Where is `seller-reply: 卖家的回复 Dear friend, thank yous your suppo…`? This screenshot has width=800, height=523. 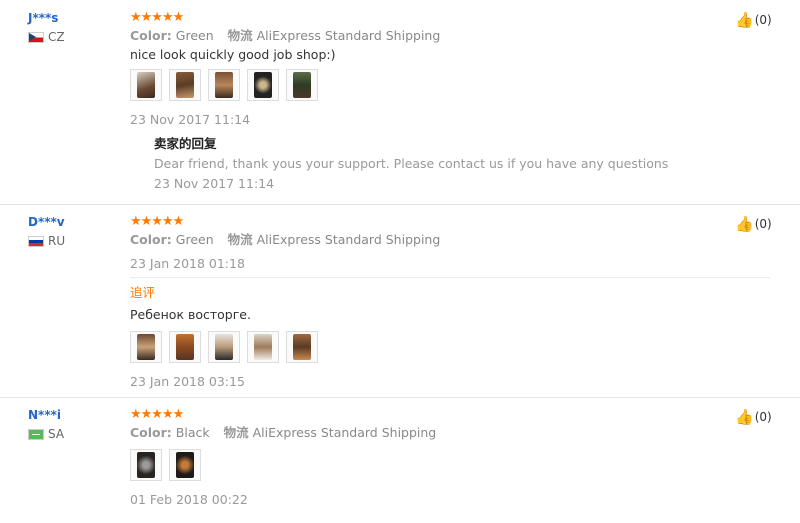 seller-reply: 卖家的回复 Dear friend, thank yous your suppo… is located at coordinates (442, 164).